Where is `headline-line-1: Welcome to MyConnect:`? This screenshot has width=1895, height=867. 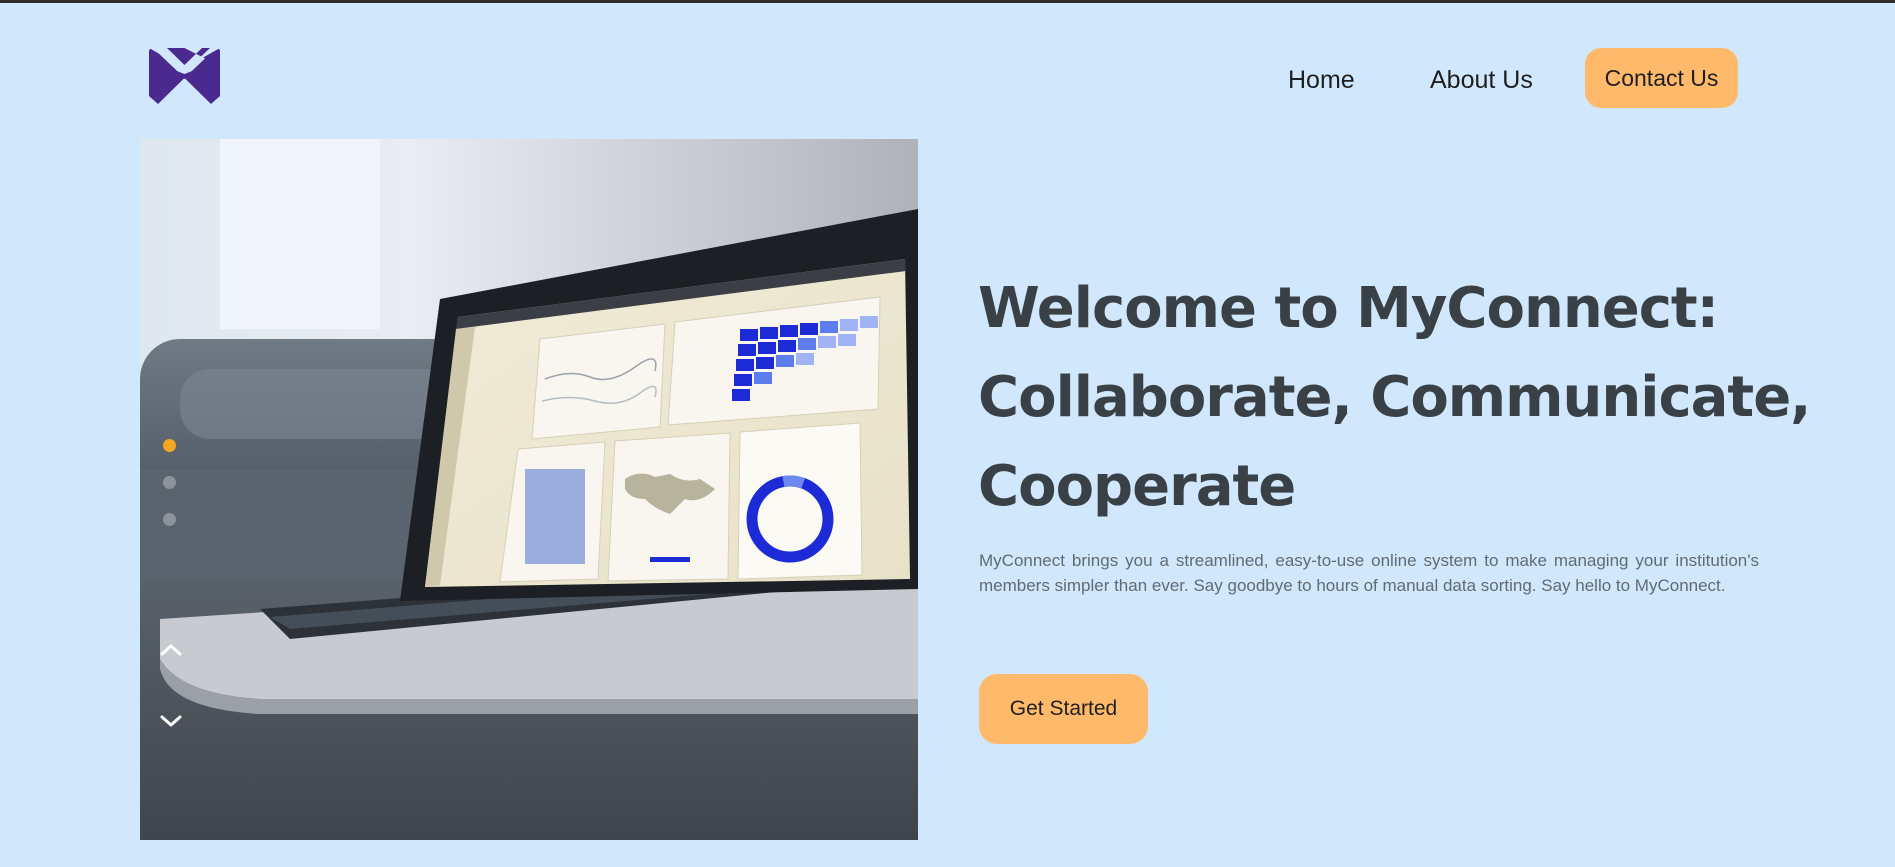
headline-line-1: Welcome to MyConnect: is located at coordinates (1348, 308).